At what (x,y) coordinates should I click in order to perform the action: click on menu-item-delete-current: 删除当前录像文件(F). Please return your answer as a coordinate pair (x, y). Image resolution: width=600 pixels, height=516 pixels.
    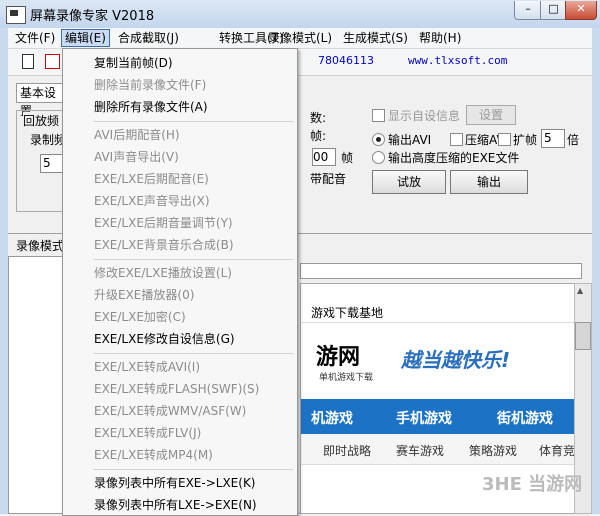
    Looking at the image, I should click on (180, 85).